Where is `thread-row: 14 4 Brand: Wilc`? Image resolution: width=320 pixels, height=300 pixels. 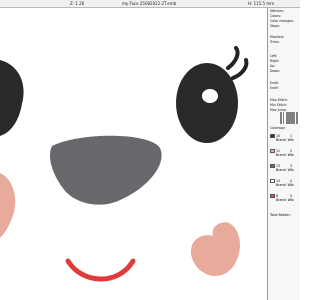
thread-row: 14 4 Brand: Wilc is located at coordinates (285, 183).